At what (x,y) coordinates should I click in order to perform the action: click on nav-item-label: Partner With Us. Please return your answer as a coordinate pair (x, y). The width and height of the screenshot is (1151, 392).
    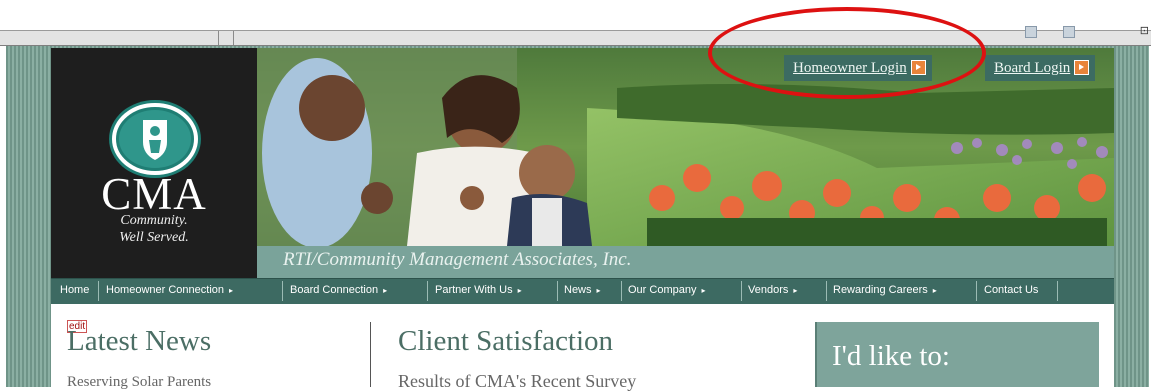
    Looking at the image, I should click on (474, 290).